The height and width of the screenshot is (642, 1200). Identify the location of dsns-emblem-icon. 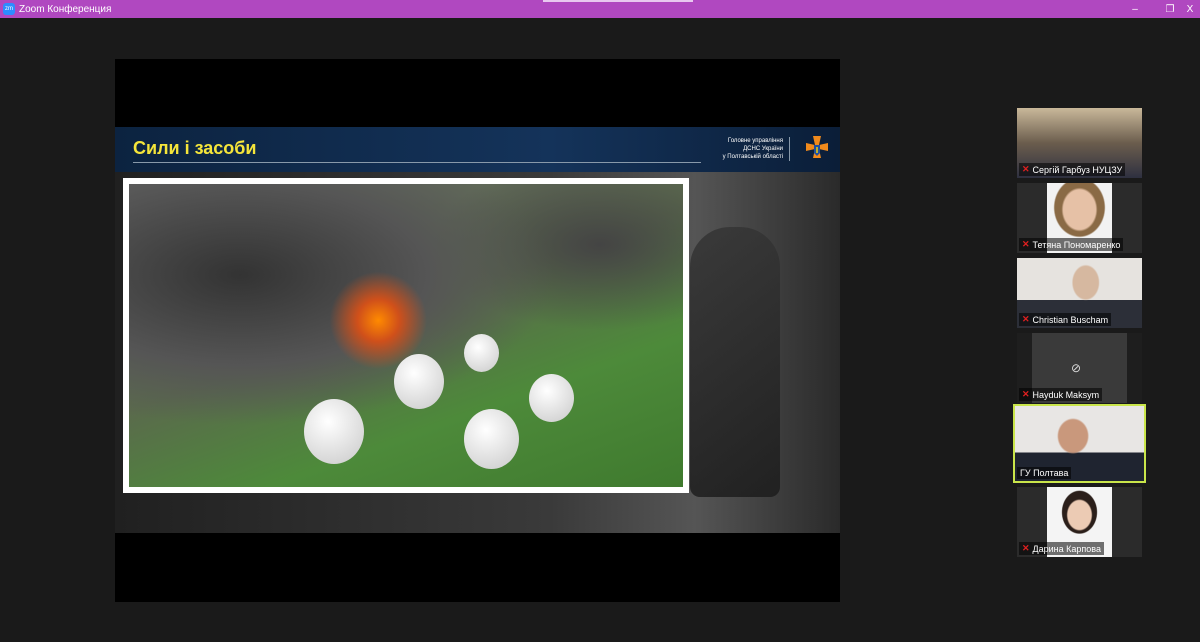
(817, 147).